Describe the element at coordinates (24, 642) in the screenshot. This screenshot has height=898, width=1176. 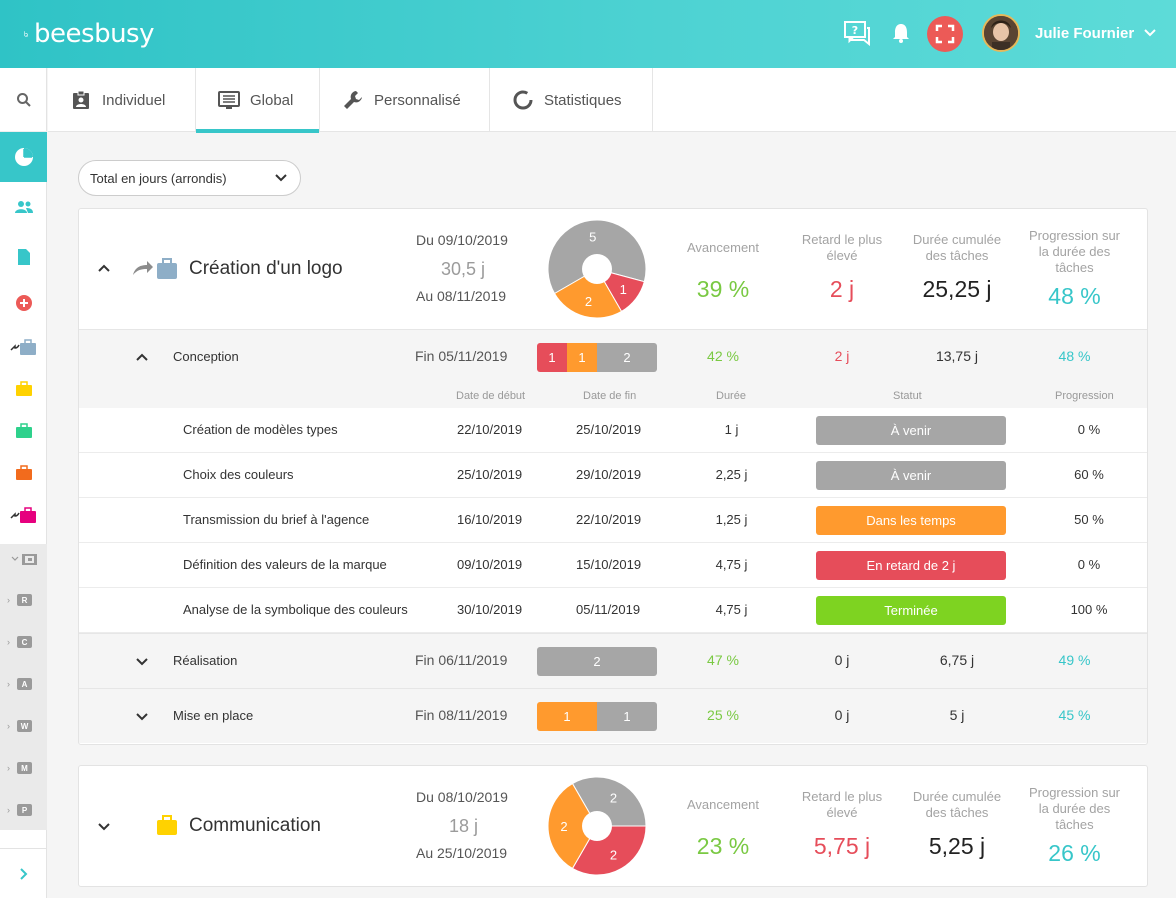
I see `sidebar-archive-c: › C` at that location.